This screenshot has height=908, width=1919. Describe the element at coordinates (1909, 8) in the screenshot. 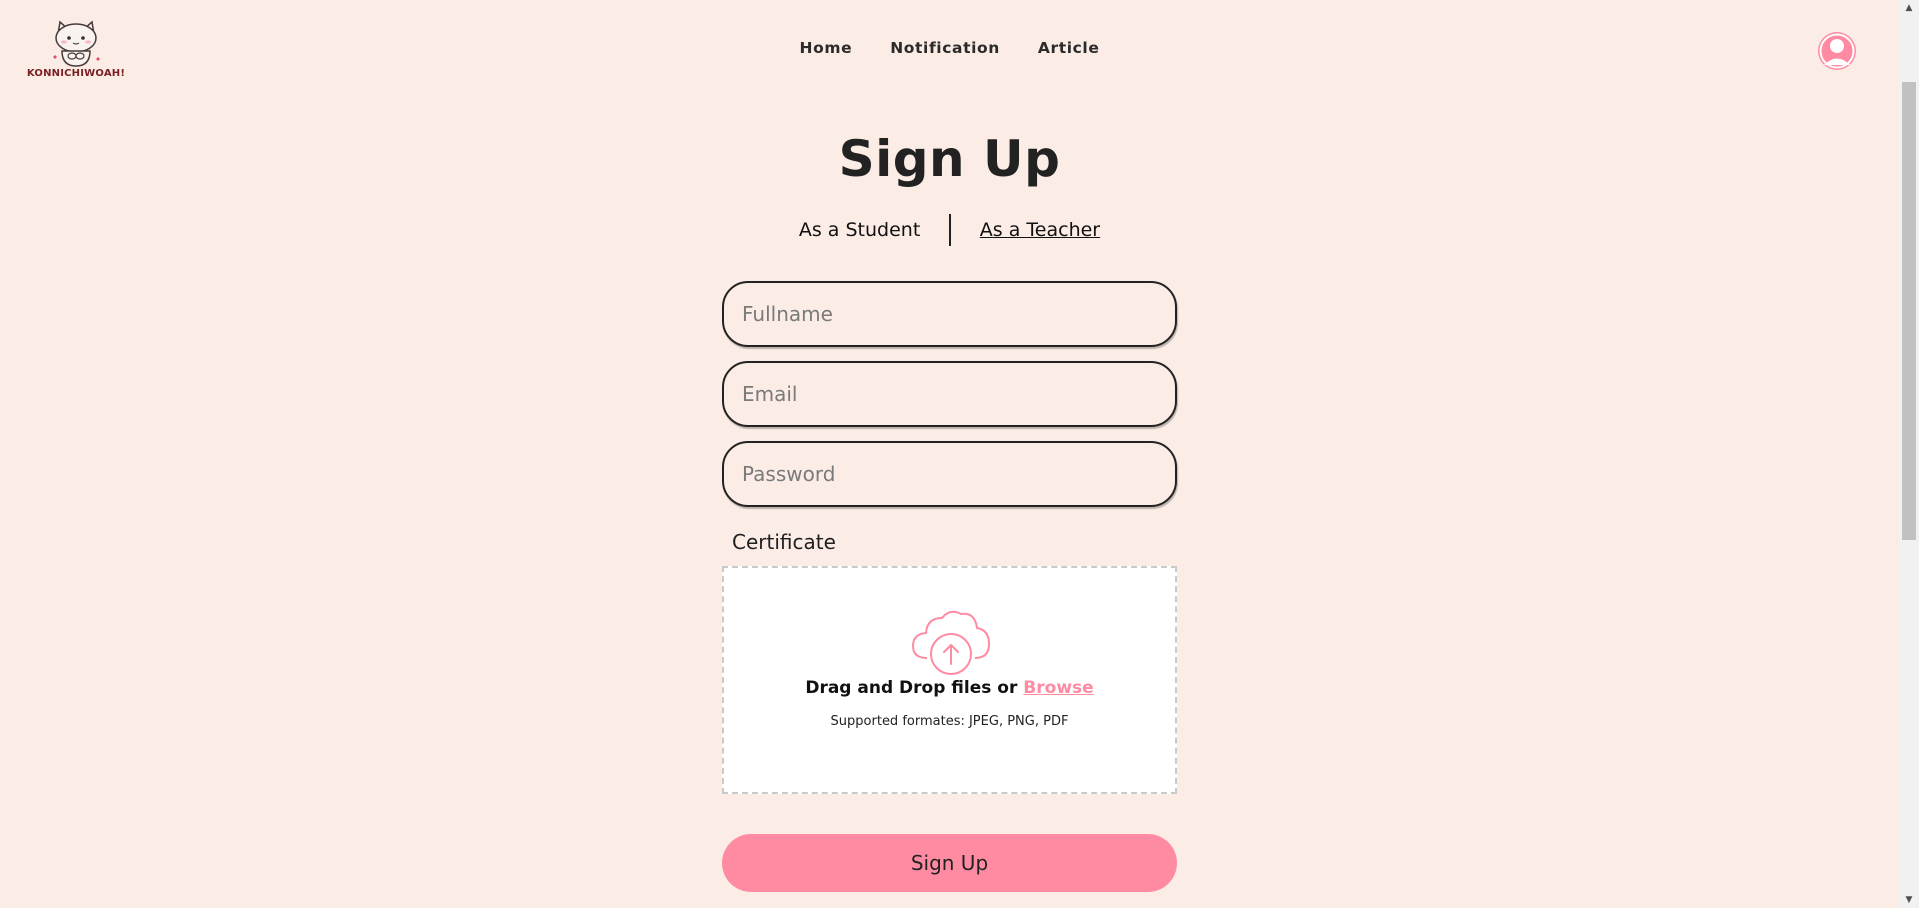

I see `scroll-up-arrow-icon: ▲` at that location.